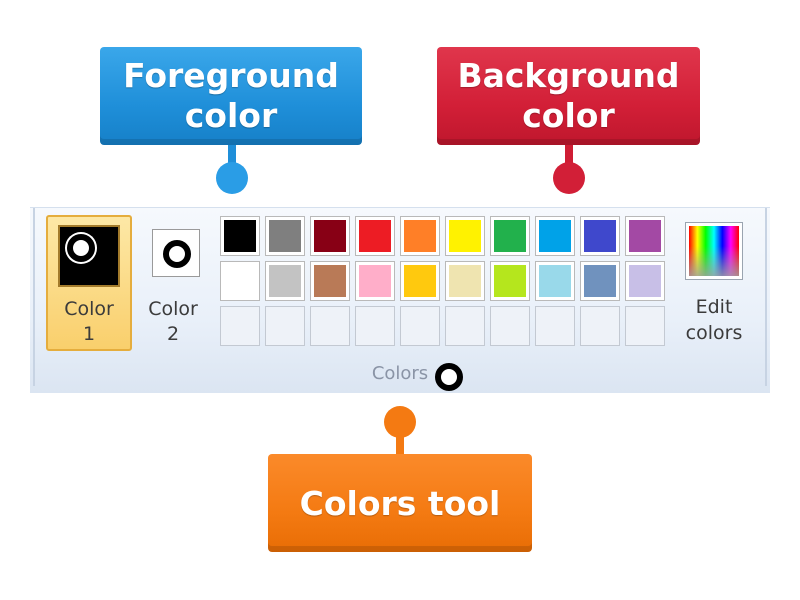  Describe the element at coordinates (714, 251) in the screenshot. I see `color-spectrum-icon` at that location.